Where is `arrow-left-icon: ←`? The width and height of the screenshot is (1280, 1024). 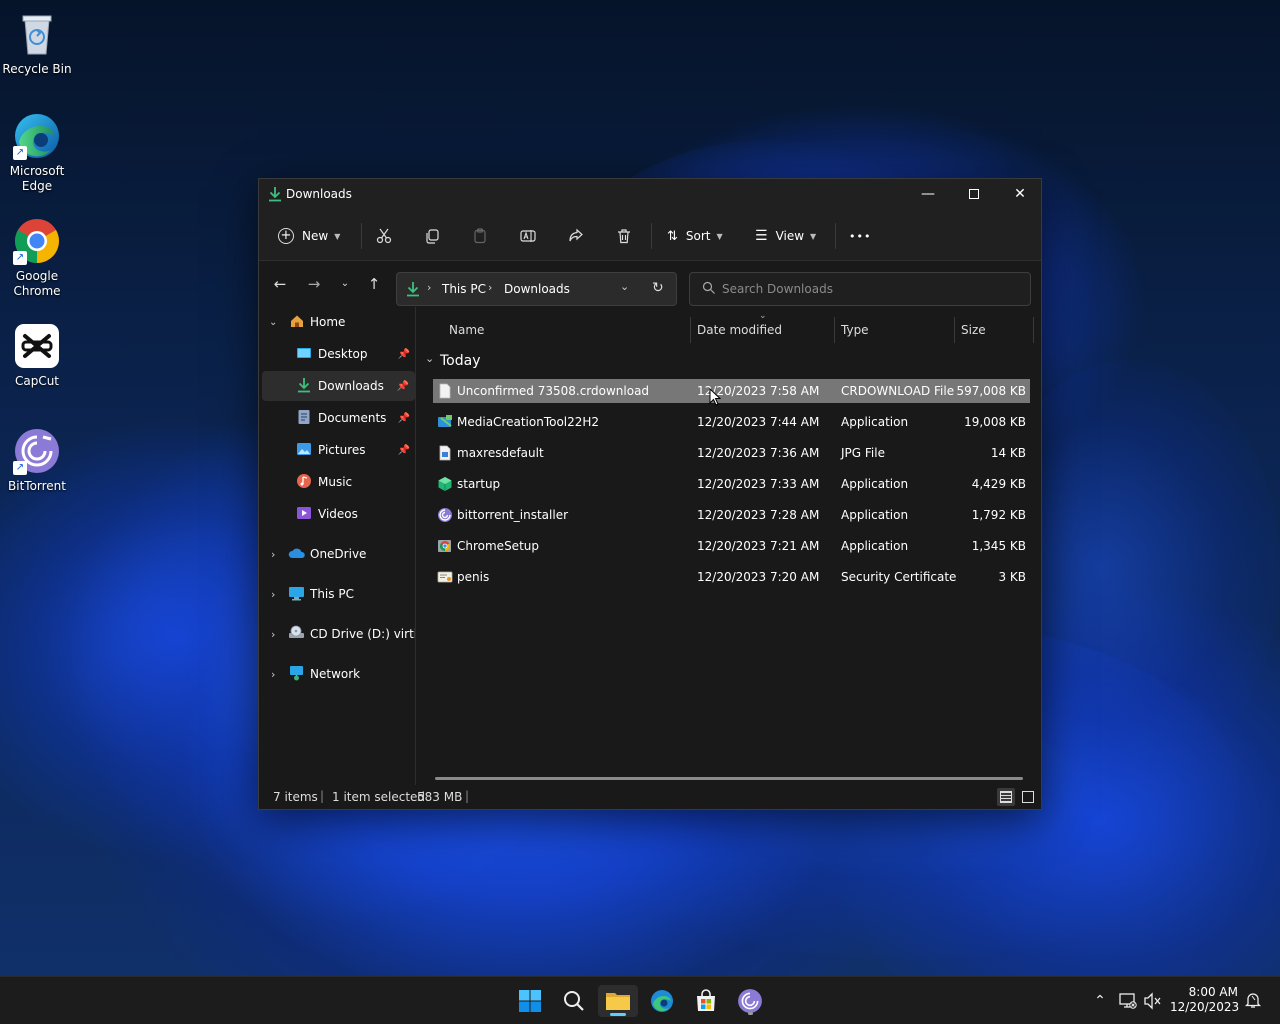
arrow-left-icon: ← is located at coordinates (280, 284).